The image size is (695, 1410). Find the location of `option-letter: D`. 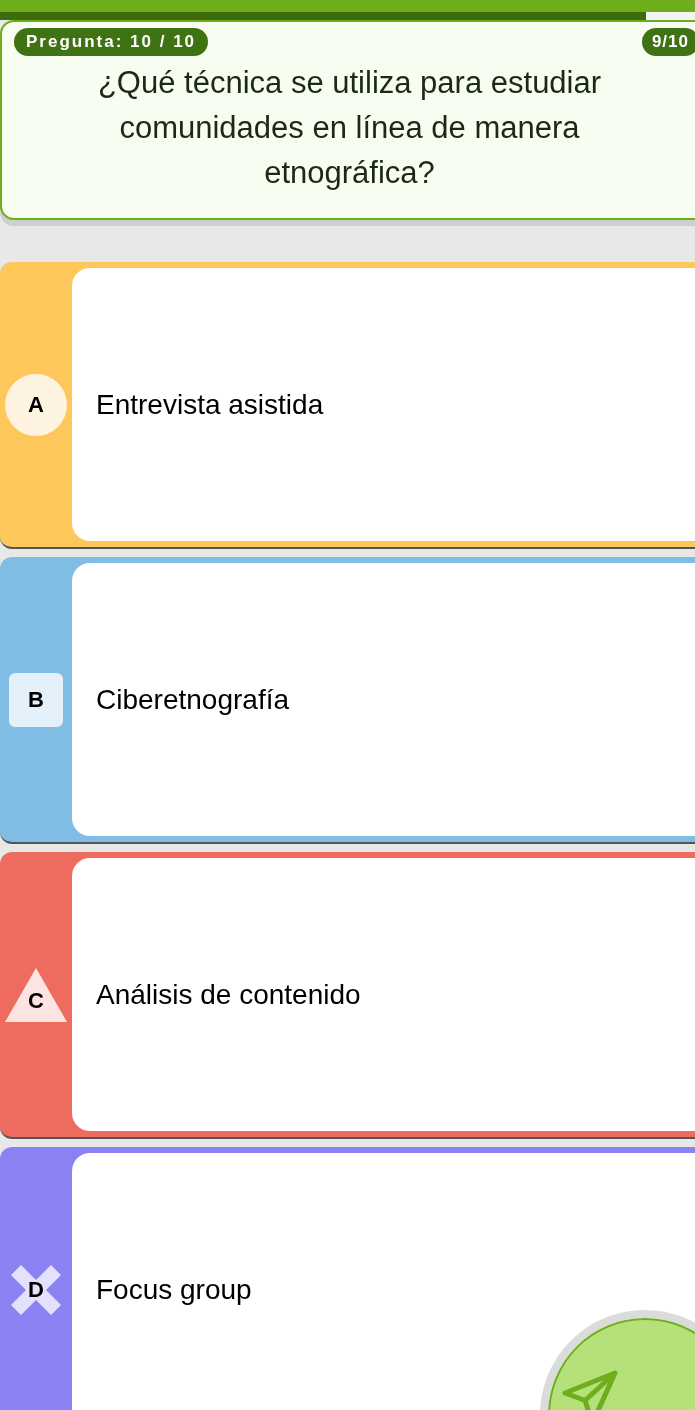

option-letter: D is located at coordinates (36, 1289).